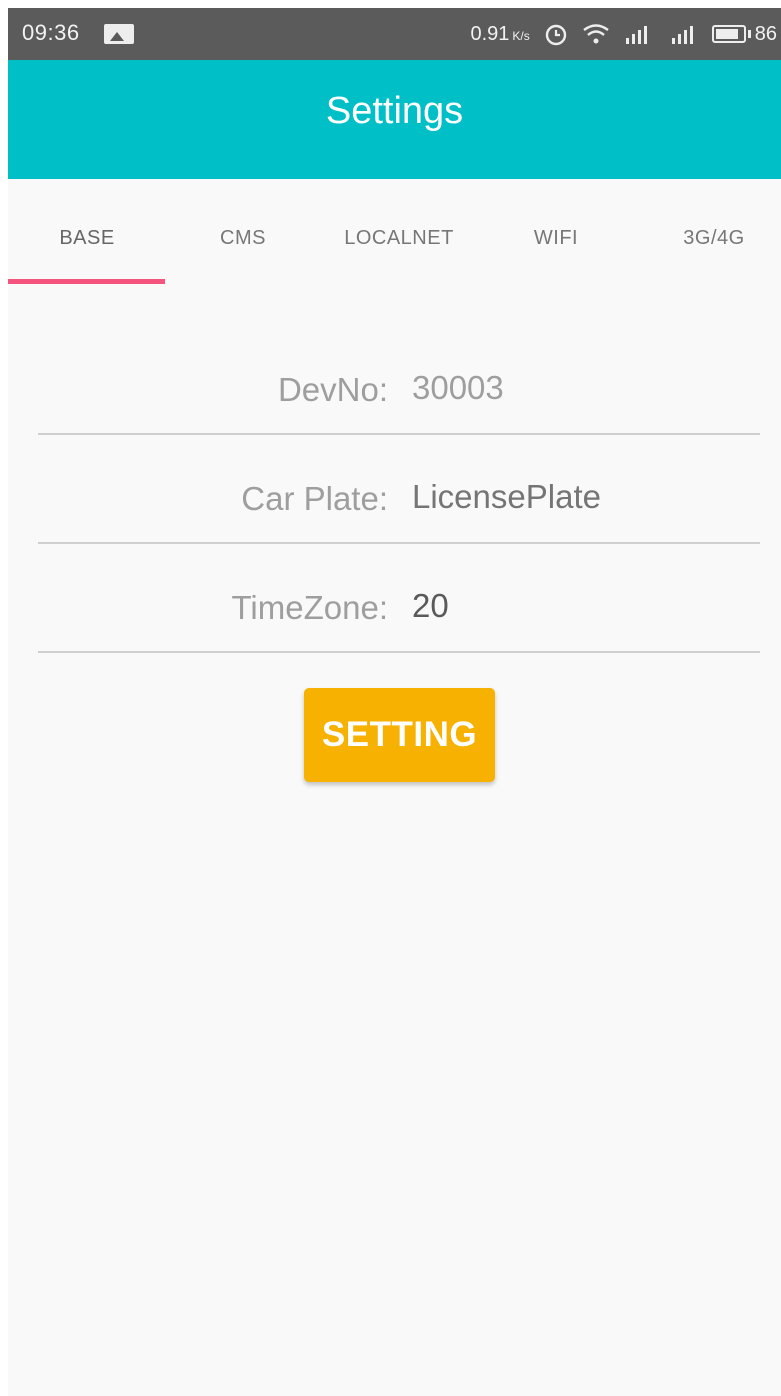 The image size is (781, 1396). Describe the element at coordinates (399, 381) in the screenshot. I see `devno-row: DevNo:` at that location.